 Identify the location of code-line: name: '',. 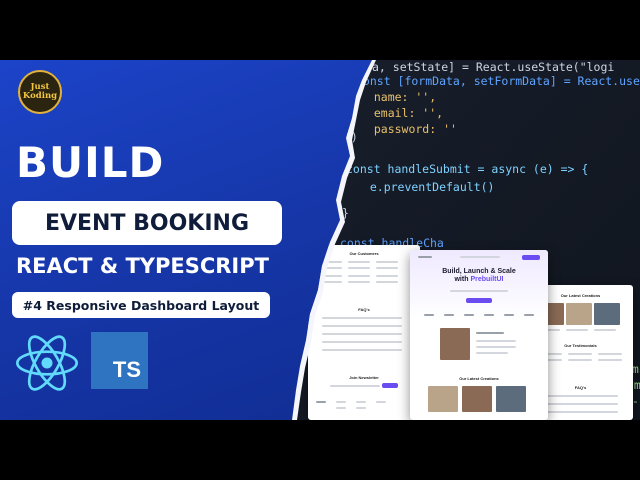
(398, 97).